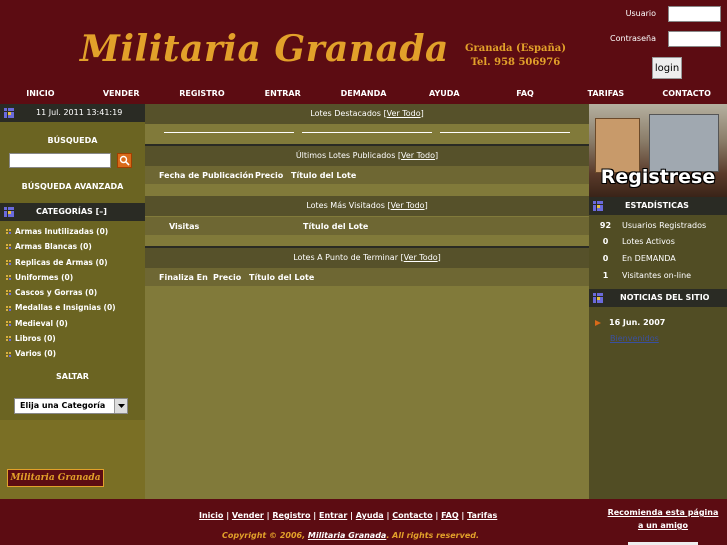 This screenshot has width=727, height=545. Describe the element at coordinates (658, 150) in the screenshot. I see `register-banner: Registrese` at that location.